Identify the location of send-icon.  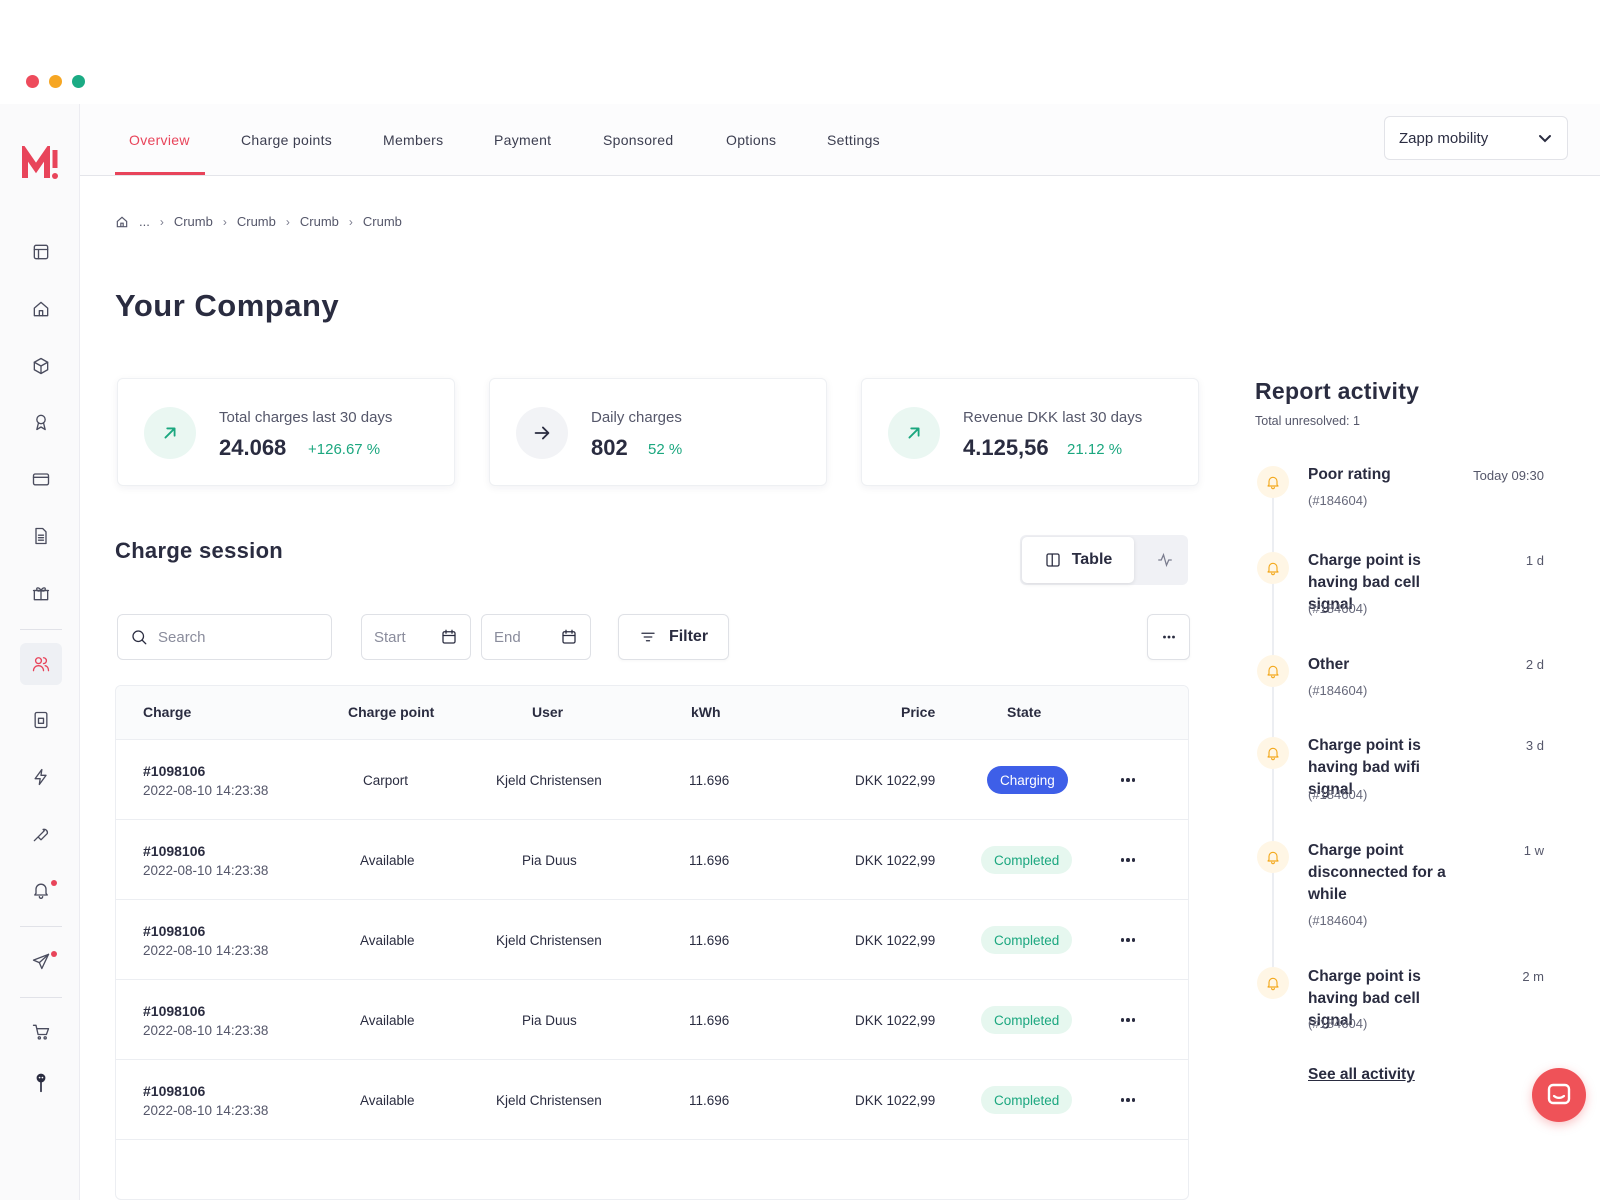
(41, 961).